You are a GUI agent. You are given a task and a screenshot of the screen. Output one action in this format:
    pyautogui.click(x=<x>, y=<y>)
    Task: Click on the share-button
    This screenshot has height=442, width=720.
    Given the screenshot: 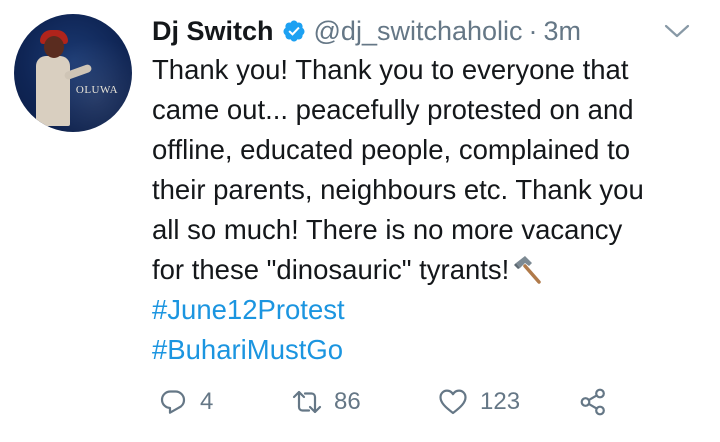 What is the action you would take?
    pyautogui.click(x=593, y=402)
    